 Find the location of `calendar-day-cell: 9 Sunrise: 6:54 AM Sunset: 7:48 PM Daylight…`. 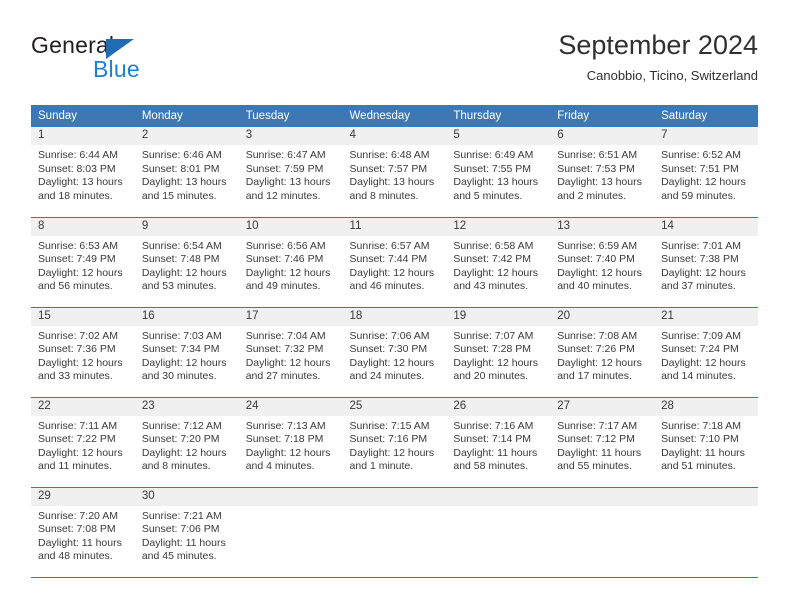

calendar-day-cell: 9 Sunrise: 6:54 AM Sunset: 7:48 PM Daylight… is located at coordinates (186, 262).